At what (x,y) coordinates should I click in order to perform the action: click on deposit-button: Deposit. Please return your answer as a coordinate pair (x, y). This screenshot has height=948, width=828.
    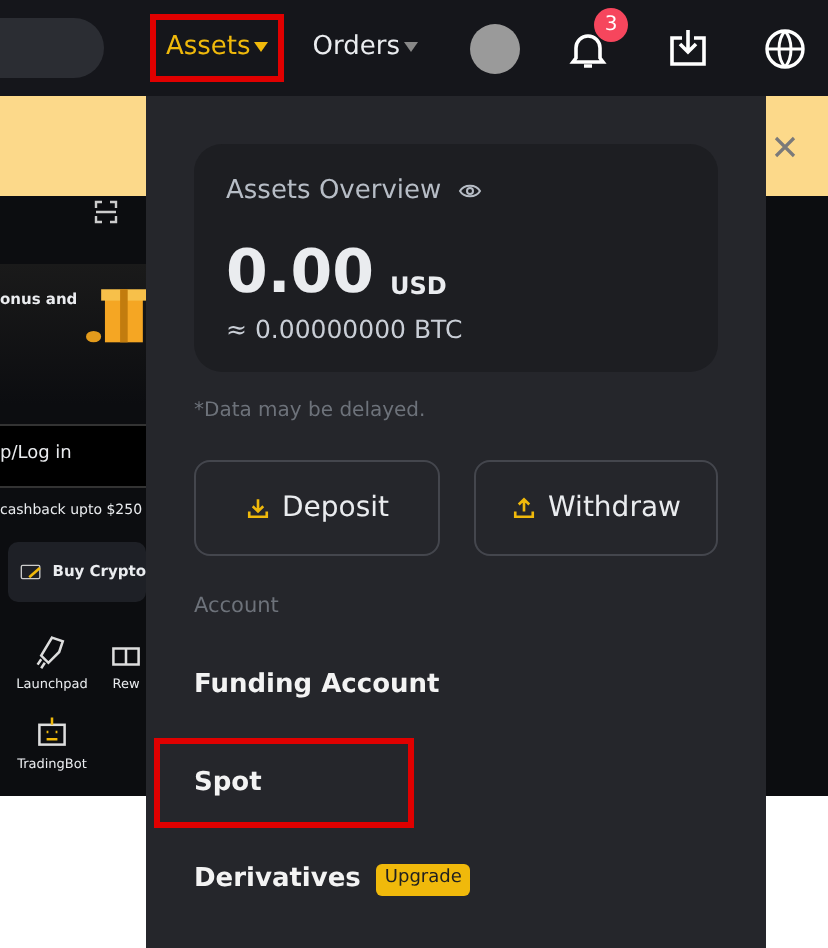
    Looking at the image, I should click on (316, 508).